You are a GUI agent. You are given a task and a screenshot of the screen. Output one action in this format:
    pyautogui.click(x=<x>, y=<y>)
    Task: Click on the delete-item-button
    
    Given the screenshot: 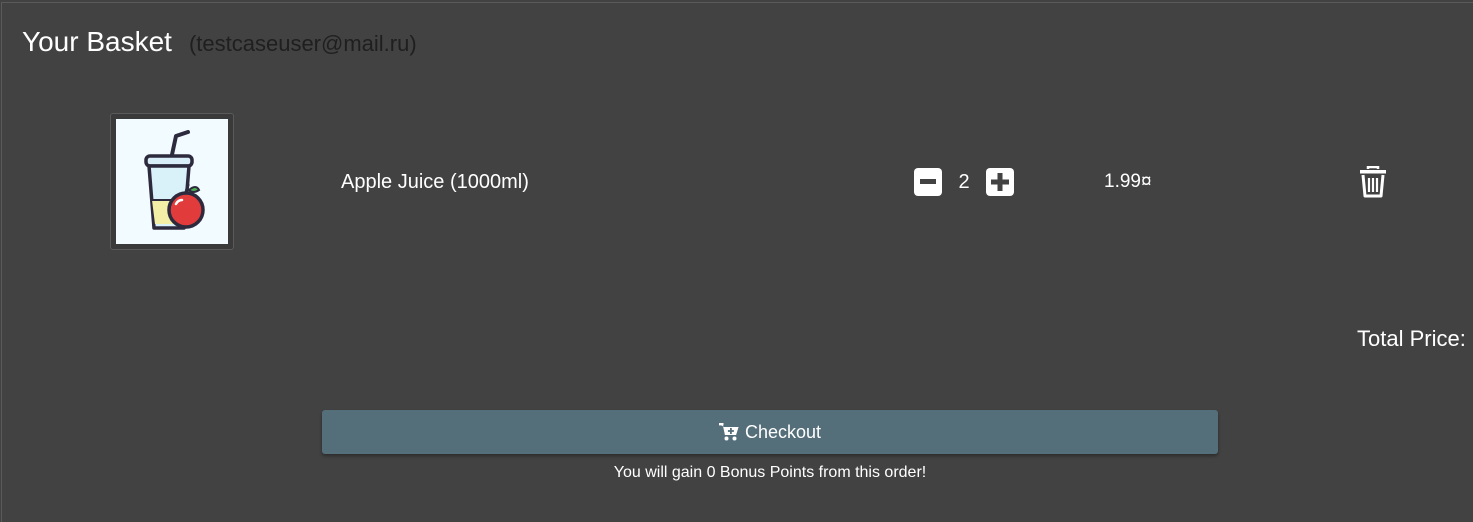 What is the action you would take?
    pyautogui.click(x=1373, y=181)
    